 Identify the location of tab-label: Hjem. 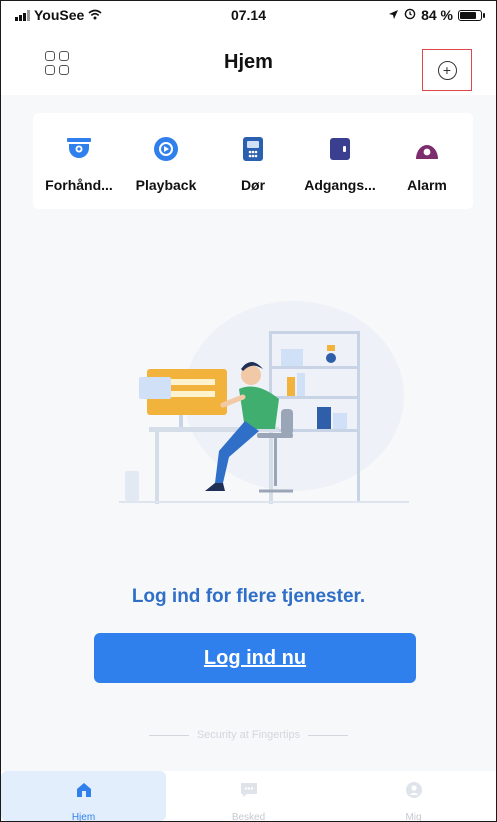
(83, 817).